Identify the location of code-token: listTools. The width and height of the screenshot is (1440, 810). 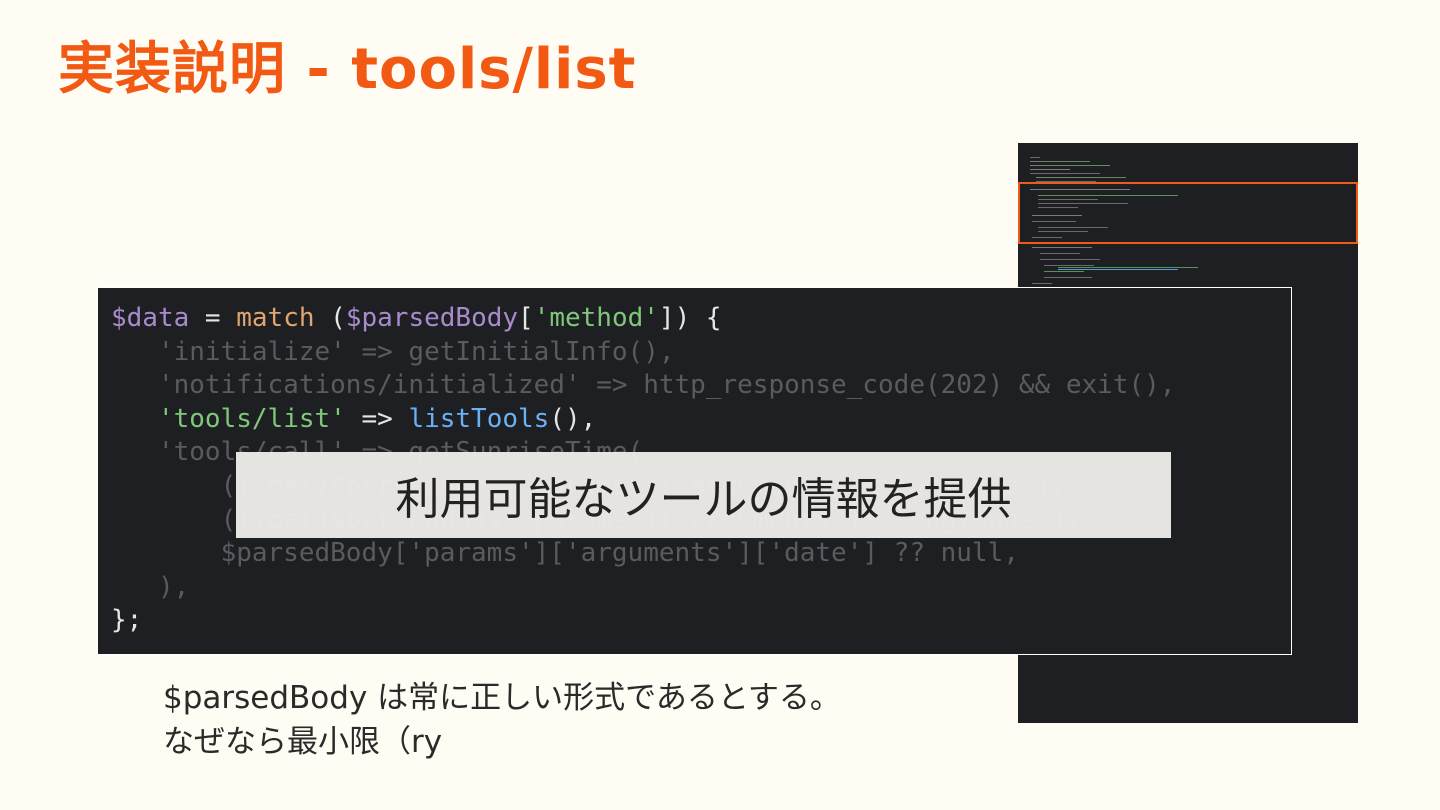
(479, 418).